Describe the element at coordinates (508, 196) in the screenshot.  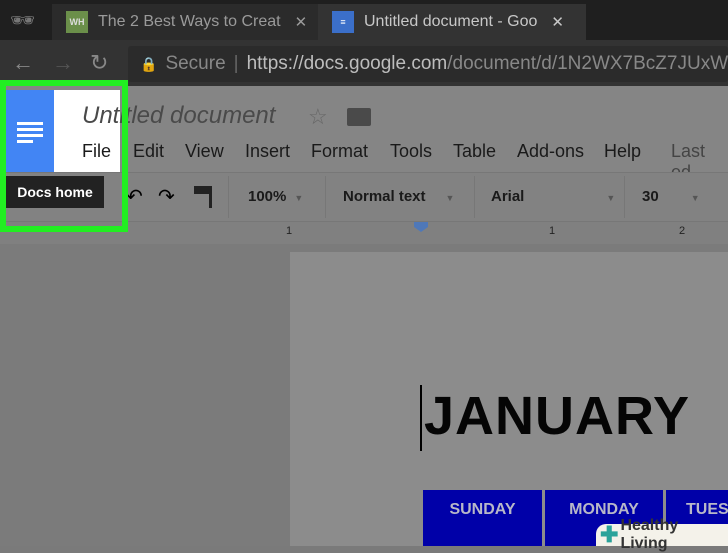
I see `font-value: Arial` at that location.